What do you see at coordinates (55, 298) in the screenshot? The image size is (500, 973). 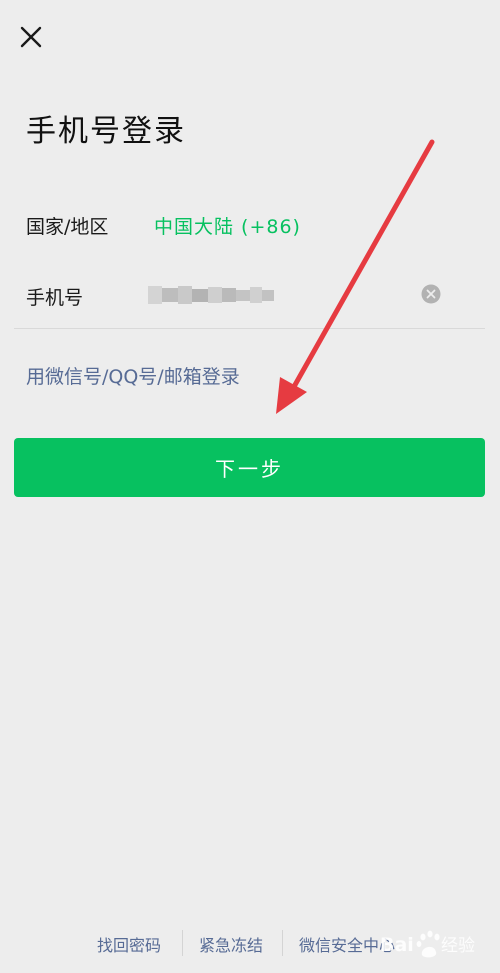 I see `phone-label: 手机号` at bounding box center [55, 298].